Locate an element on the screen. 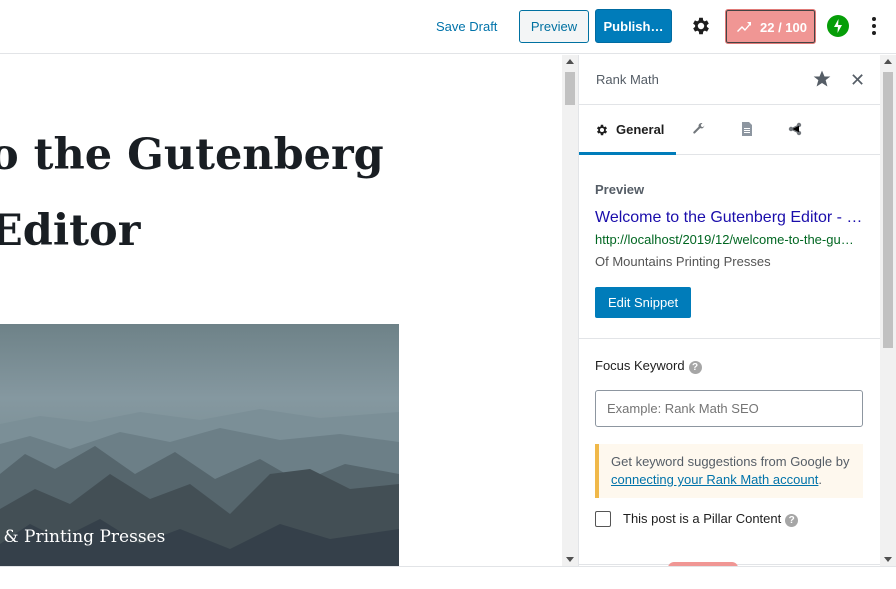  editor-scrollbar is located at coordinates (570, 310).